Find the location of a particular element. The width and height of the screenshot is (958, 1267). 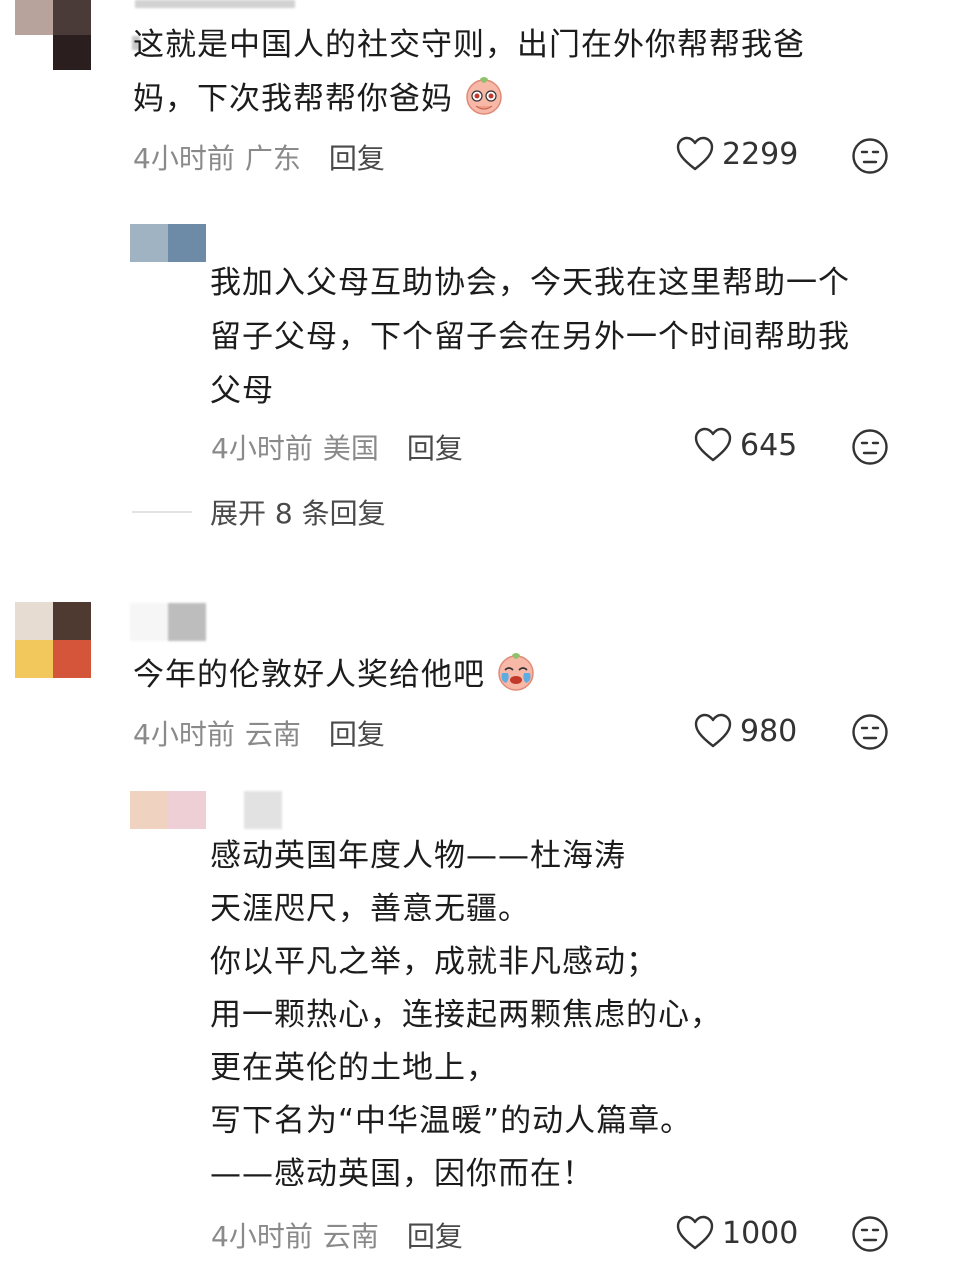

poem-line: 感动英国年度人物——杜海涛 is located at coordinates (418, 856).